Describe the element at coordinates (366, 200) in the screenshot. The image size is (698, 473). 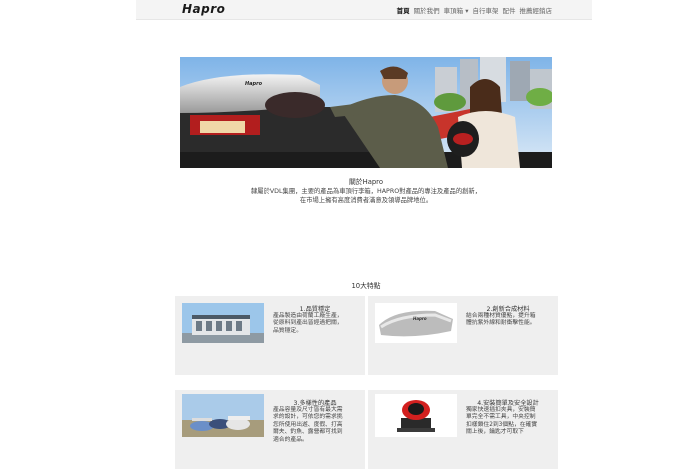
I see `about-line: 在市場上擁有高度消費者滿意及領導品牌地位。` at that location.